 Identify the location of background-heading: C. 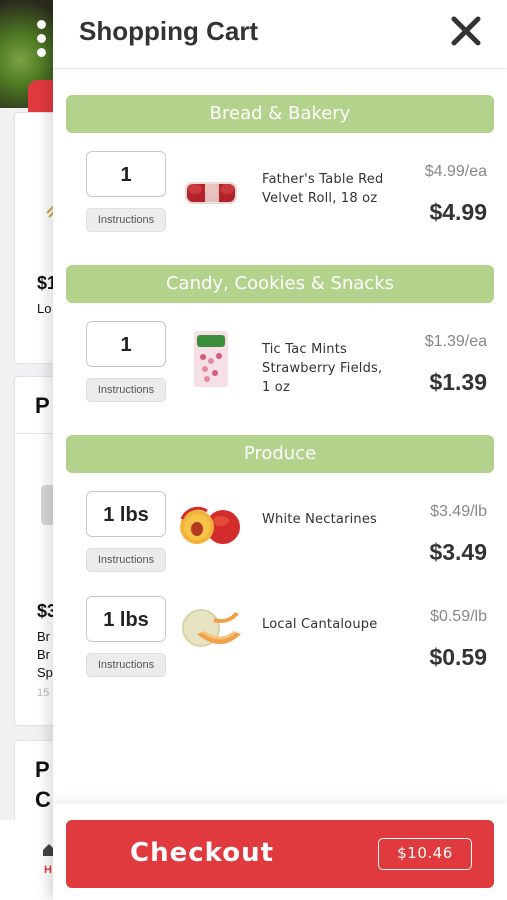
(43, 799).